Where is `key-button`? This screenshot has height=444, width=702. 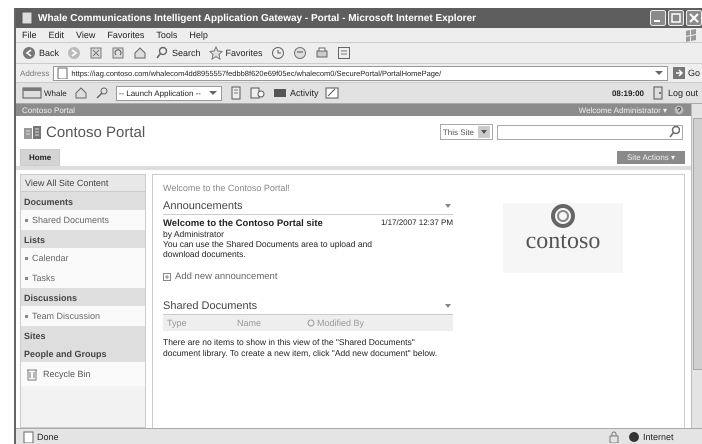 key-button is located at coordinates (101, 93).